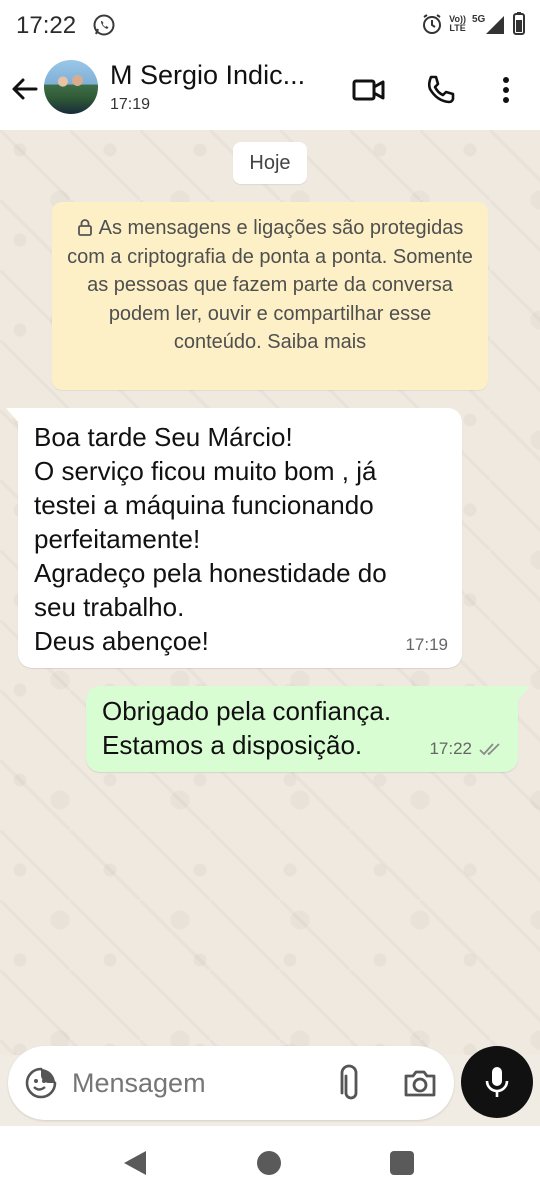  What do you see at coordinates (420, 1083) in the screenshot?
I see `camera-icon` at bounding box center [420, 1083].